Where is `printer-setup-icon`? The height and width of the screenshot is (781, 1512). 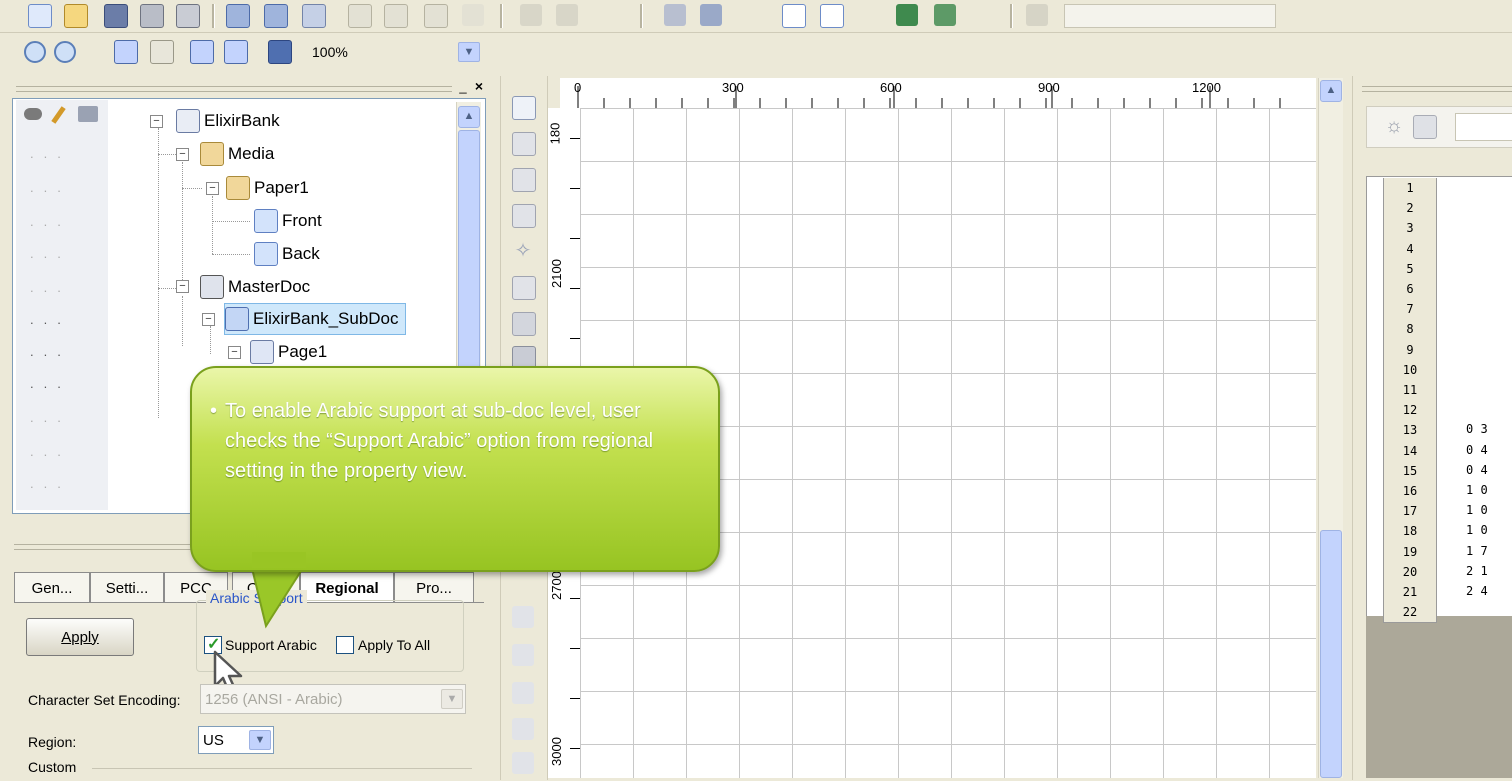 printer-setup-icon is located at coordinates (188, 16).